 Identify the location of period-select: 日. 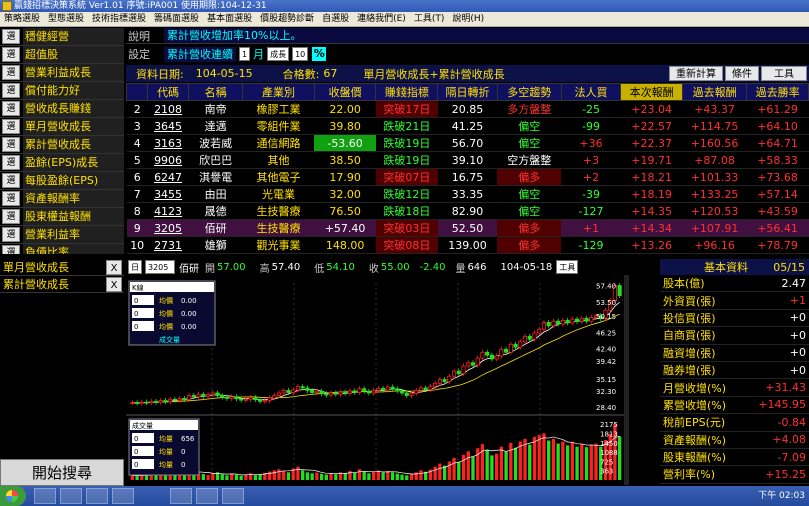
(135, 267).